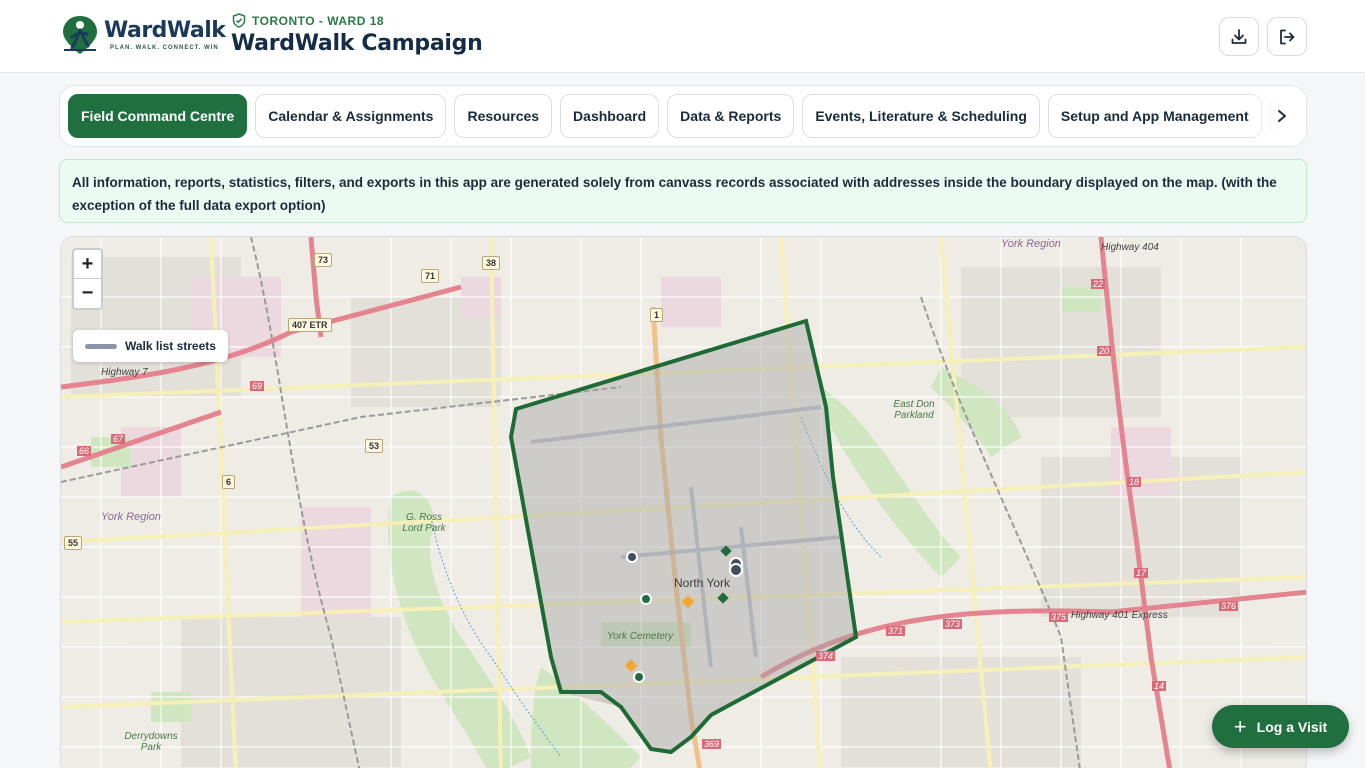 The image size is (1365, 768). Describe the element at coordinates (491, 263) in the screenshot. I see `route-shield: 38` at that location.